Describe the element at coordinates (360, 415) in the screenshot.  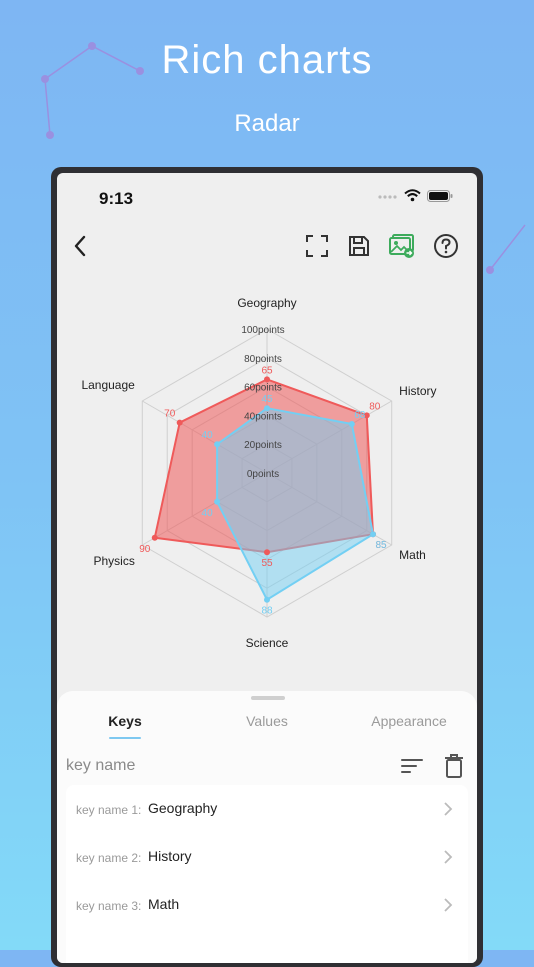
I see `radar-value-label: 68` at that location.